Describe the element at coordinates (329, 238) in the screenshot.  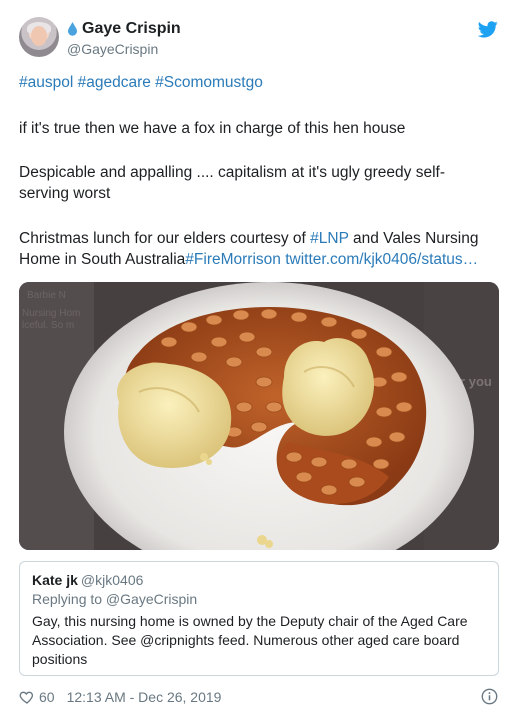
I see `hashtag-lnp-link: #LNP` at that location.